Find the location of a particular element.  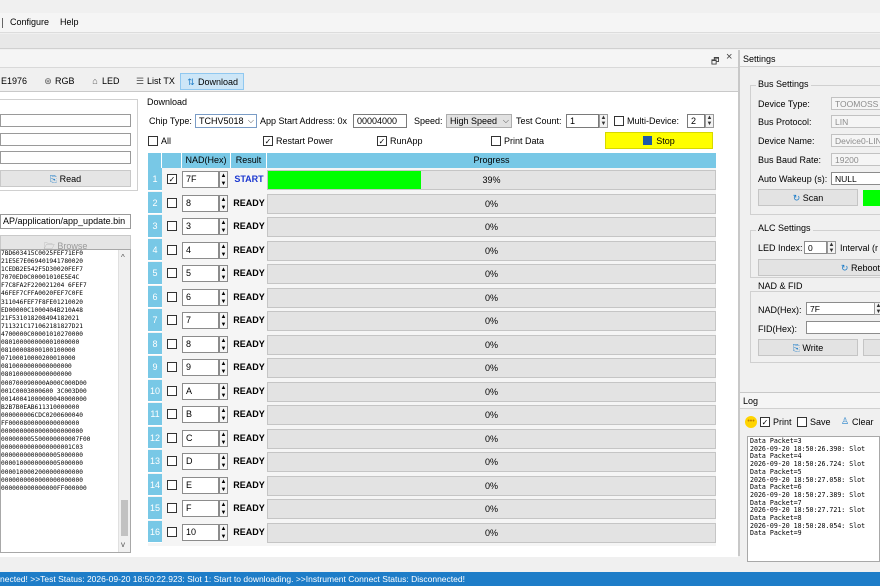

row-progress-bar: 39% is located at coordinates (491, 180).